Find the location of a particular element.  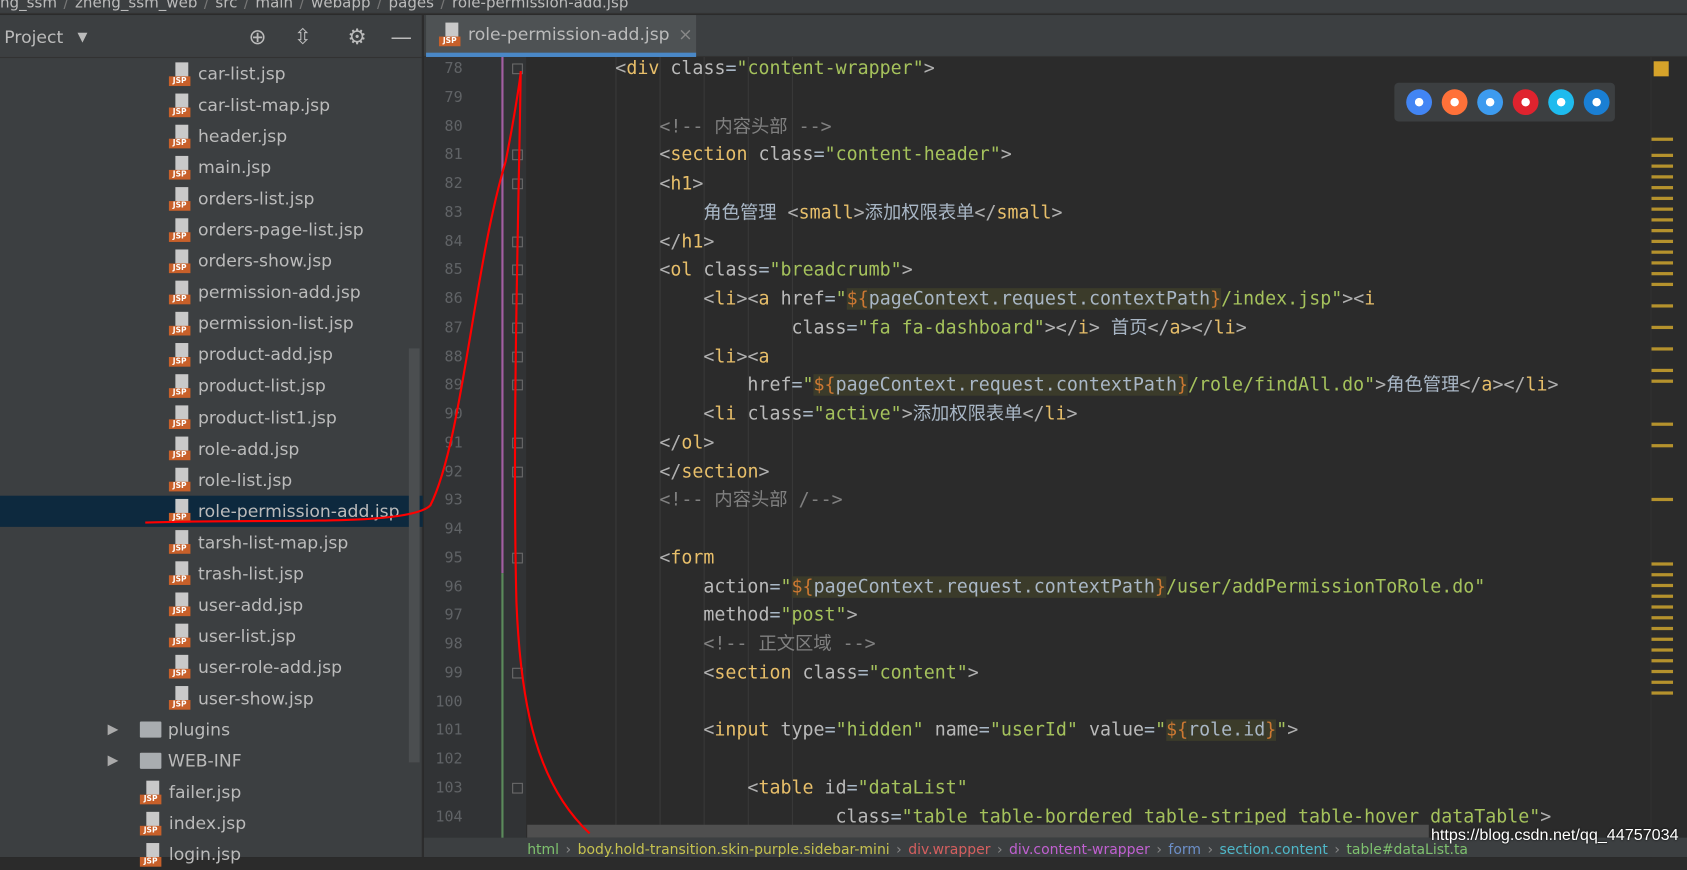

code-line: class="fa fa-dashboard"></i> 首页</a></li> is located at coordinates (886, 328).